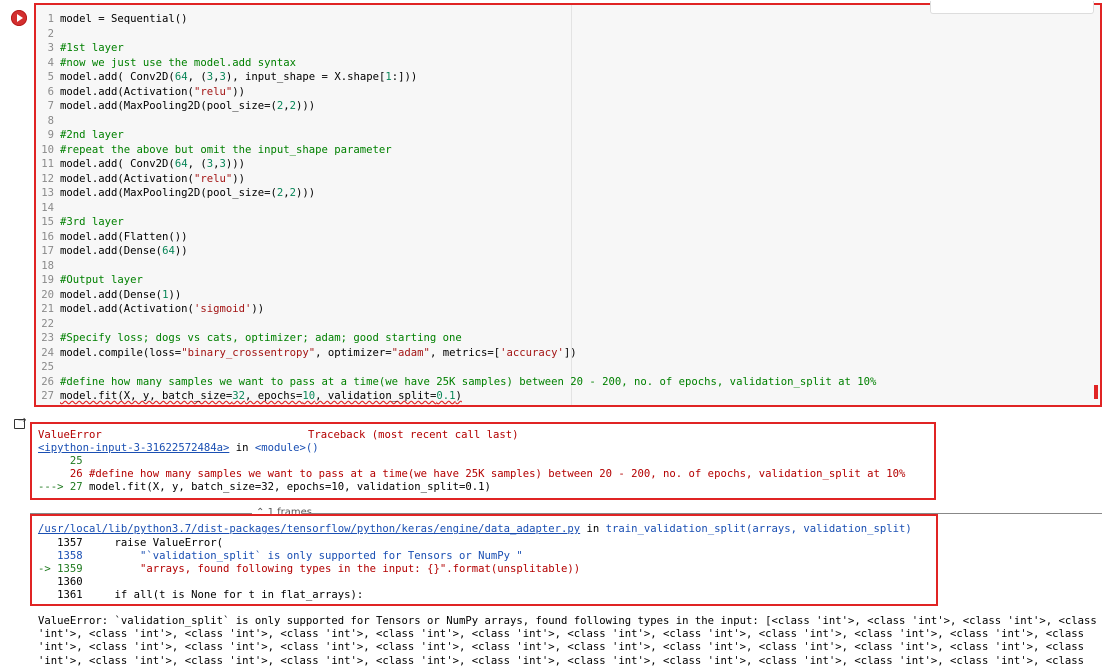  What do you see at coordinates (457, 179) in the screenshot?
I see `code-line: 12 model.add(Activation("relu"))` at bounding box center [457, 179].